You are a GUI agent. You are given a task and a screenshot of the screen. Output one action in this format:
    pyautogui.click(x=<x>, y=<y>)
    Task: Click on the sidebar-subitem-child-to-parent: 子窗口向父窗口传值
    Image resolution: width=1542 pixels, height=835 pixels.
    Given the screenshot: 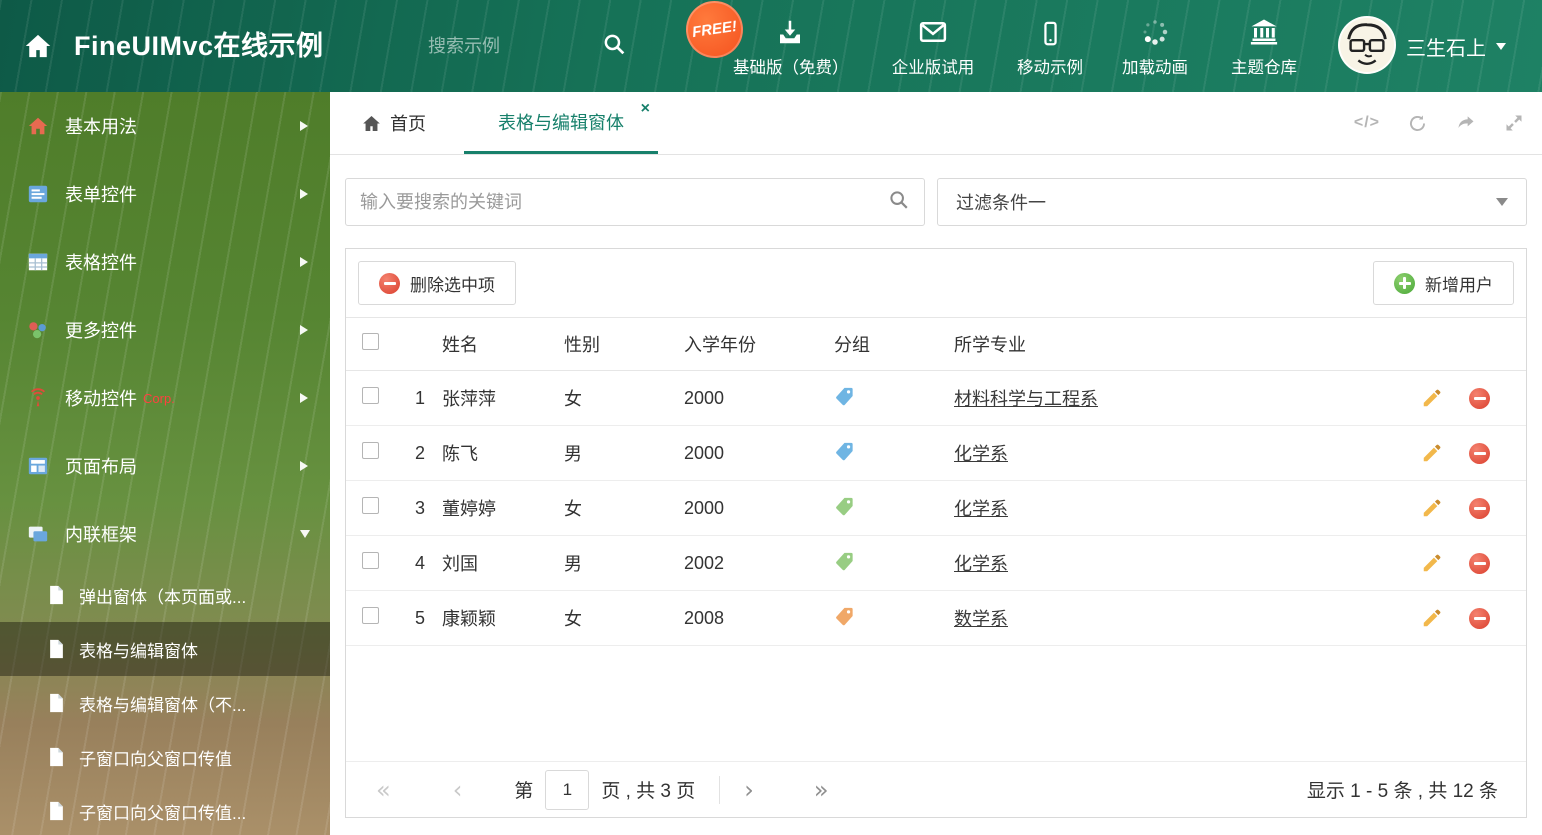 What is the action you would take?
    pyautogui.click(x=165, y=757)
    